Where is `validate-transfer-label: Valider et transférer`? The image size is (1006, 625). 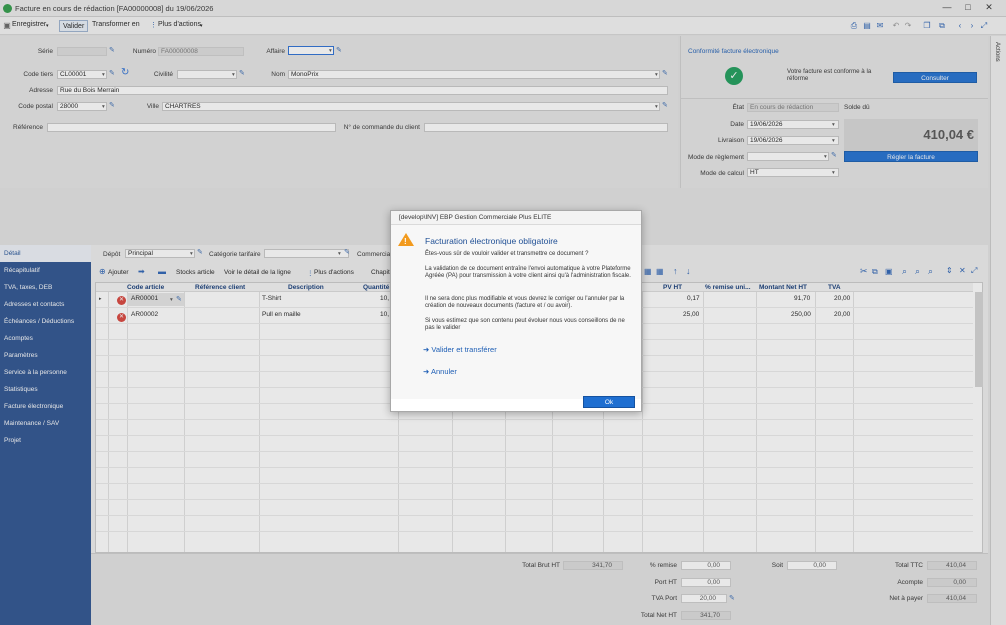
validate-transfer-label: Valider et transférer is located at coordinates (464, 349).